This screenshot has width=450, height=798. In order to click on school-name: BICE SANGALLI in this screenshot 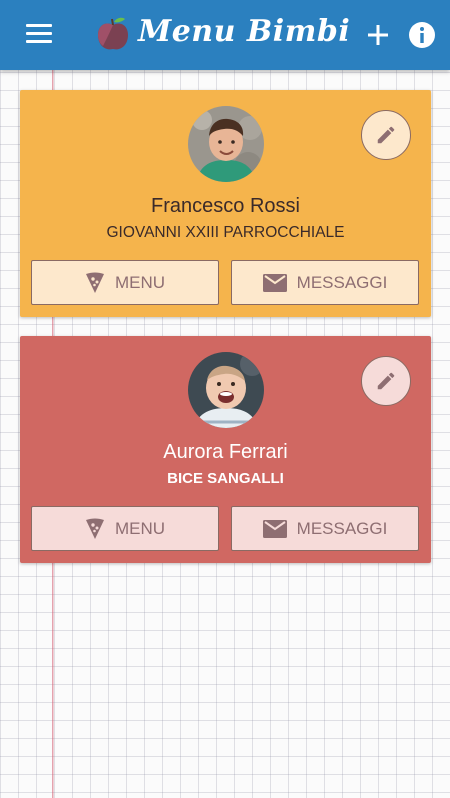, I will do `click(225, 478)`.